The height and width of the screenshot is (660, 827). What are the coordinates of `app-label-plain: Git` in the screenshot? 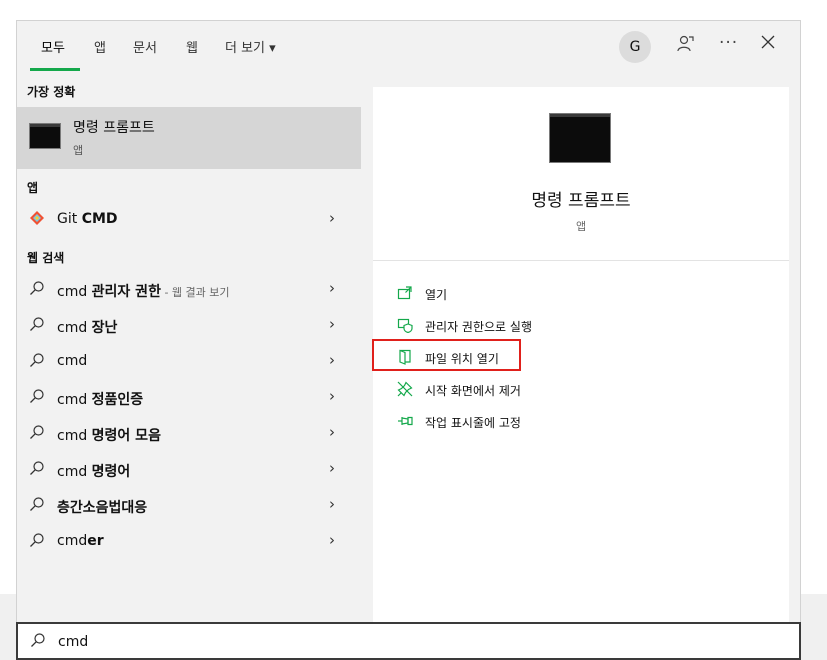 It's located at (69, 219).